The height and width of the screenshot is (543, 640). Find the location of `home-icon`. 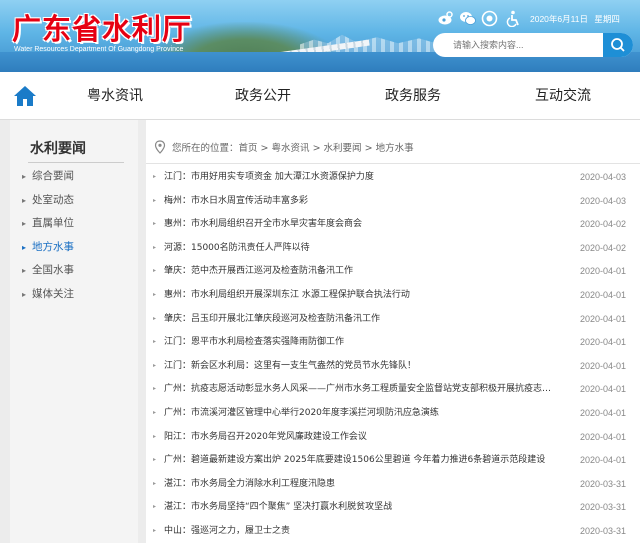

home-icon is located at coordinates (25, 96).